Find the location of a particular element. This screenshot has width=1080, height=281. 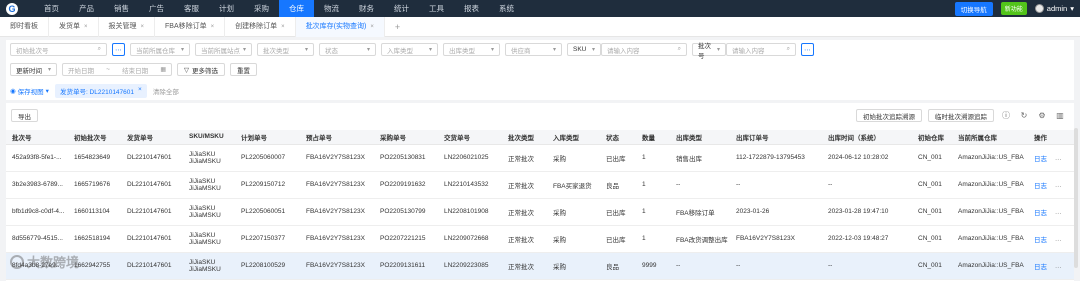

nav-item: 销售 is located at coordinates (121, 8).